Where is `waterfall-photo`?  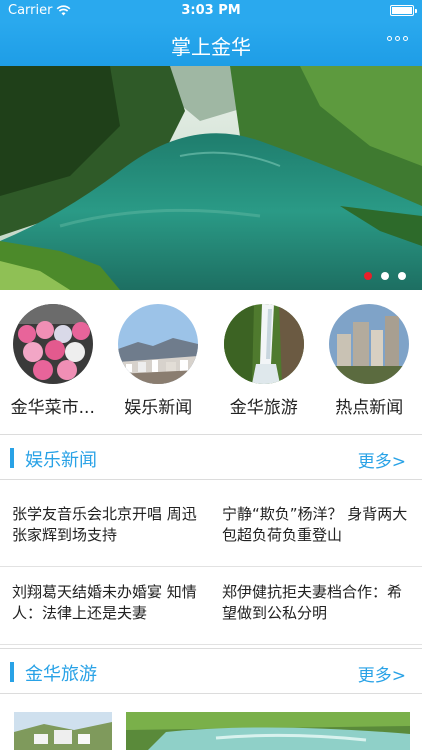
waterfall-photo is located at coordinates (263, 344).